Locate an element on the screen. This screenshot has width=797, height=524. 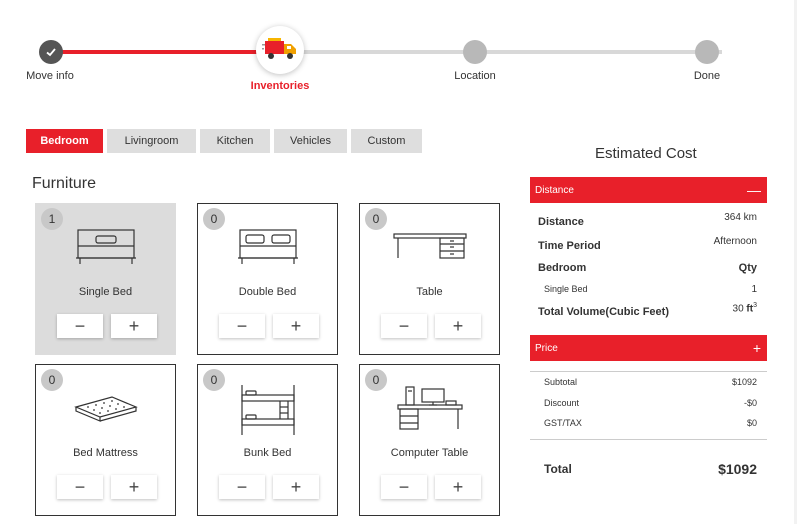
item-label: Table is located at coordinates (429, 292).